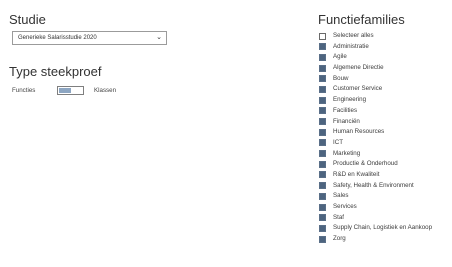  What do you see at coordinates (341, 78) in the screenshot?
I see `list-item-label: Bouw` at bounding box center [341, 78].